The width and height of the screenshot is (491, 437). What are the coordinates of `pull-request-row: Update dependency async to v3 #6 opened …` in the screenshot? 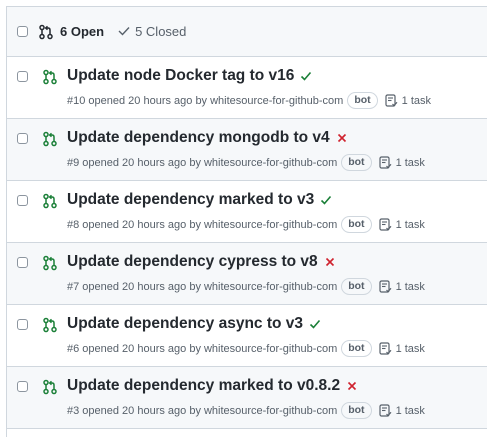 It's located at (247, 336).